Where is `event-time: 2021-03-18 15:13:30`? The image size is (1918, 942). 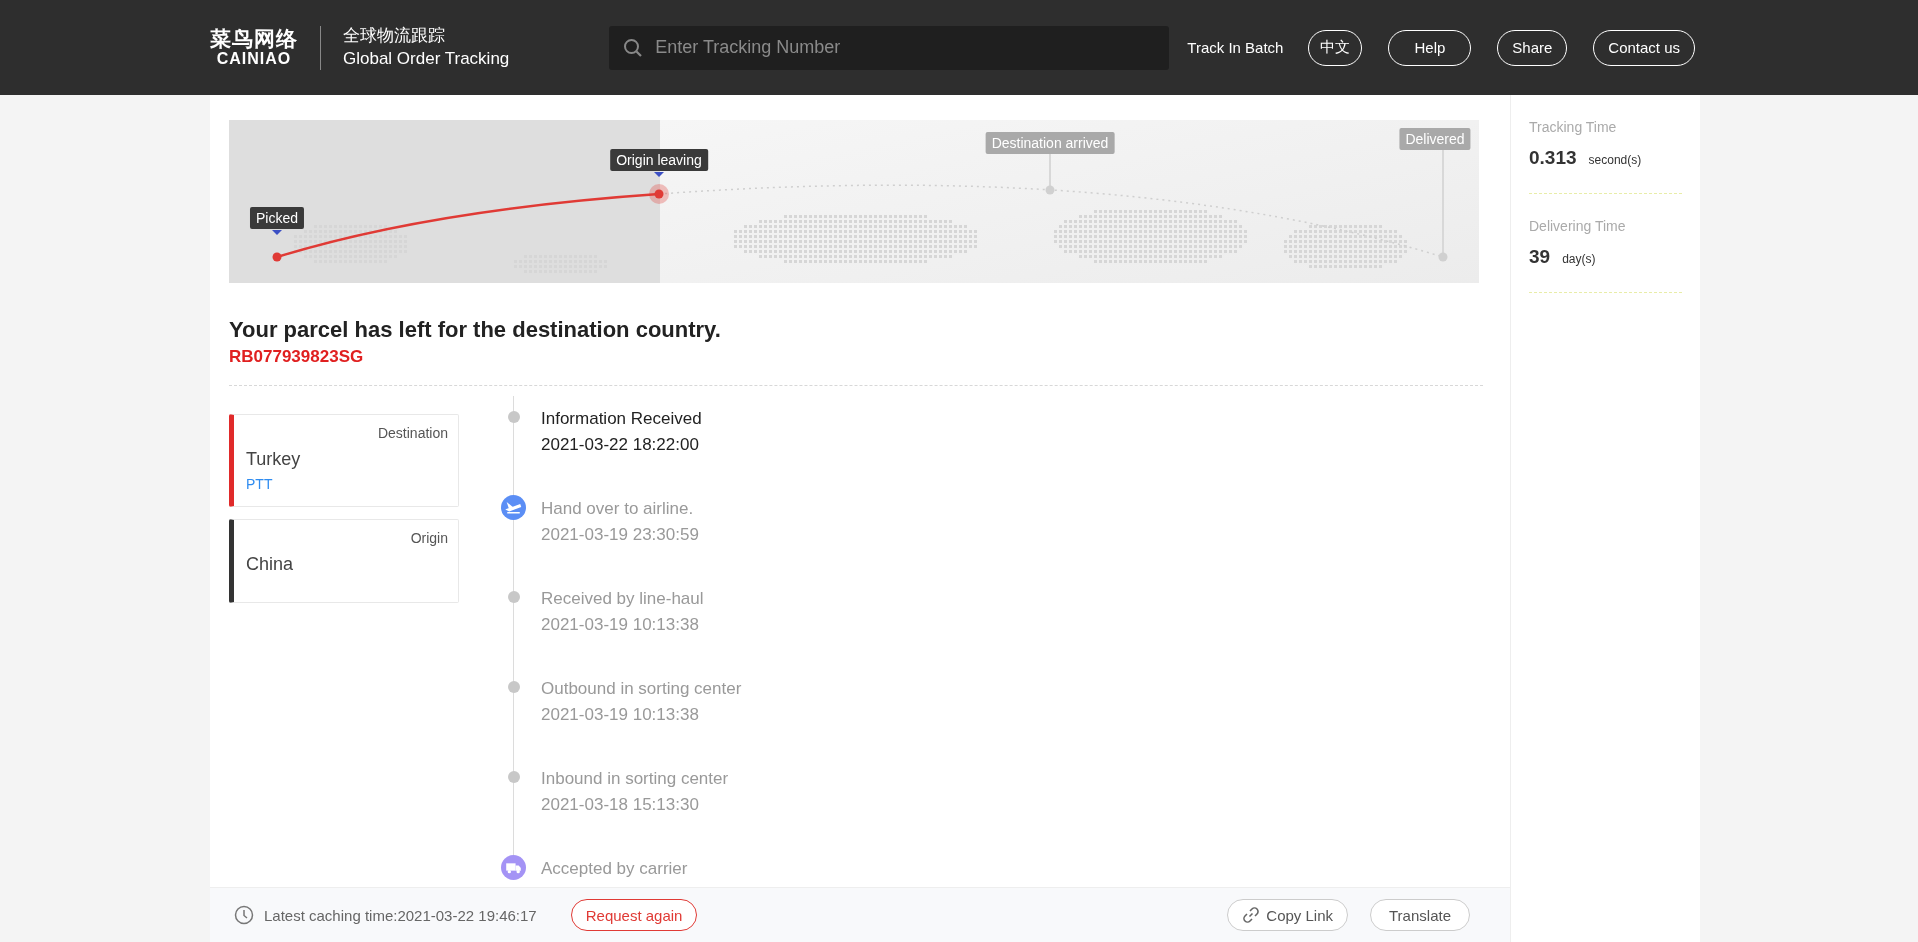
event-time: 2021-03-18 15:13:30 is located at coordinates (620, 805).